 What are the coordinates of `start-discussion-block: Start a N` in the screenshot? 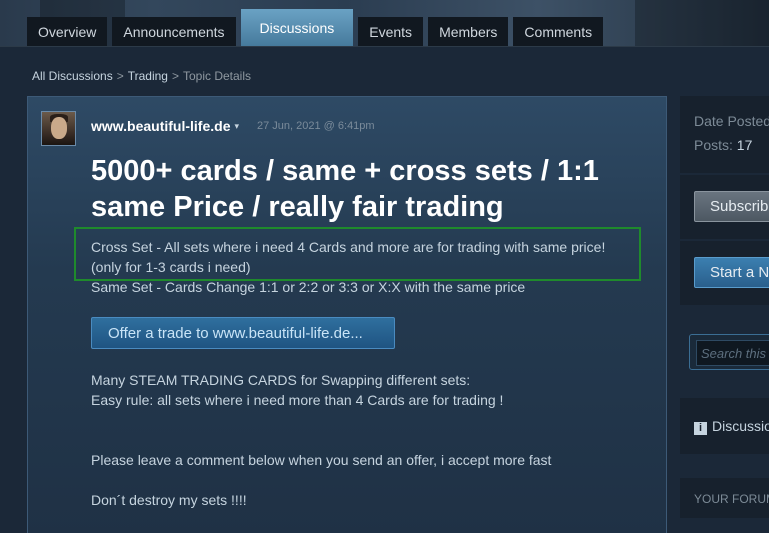 It's located at (724, 273).